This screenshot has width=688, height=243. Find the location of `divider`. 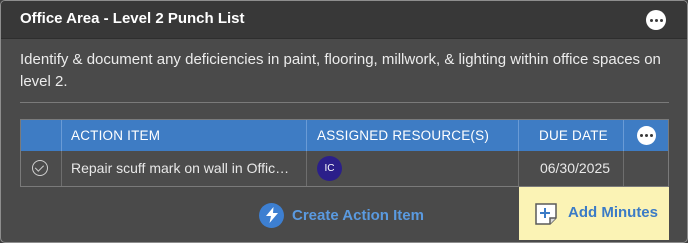

divider is located at coordinates (344, 102).